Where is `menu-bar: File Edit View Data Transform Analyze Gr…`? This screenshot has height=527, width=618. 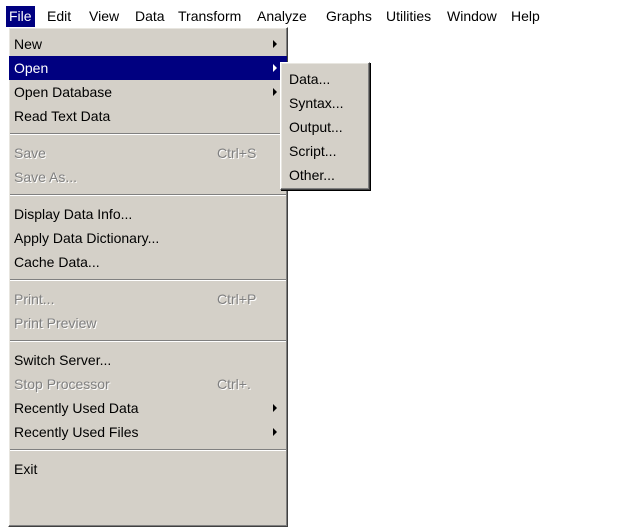
menu-bar: File Edit View Data Transform Analyze Gr… is located at coordinates (309, 15).